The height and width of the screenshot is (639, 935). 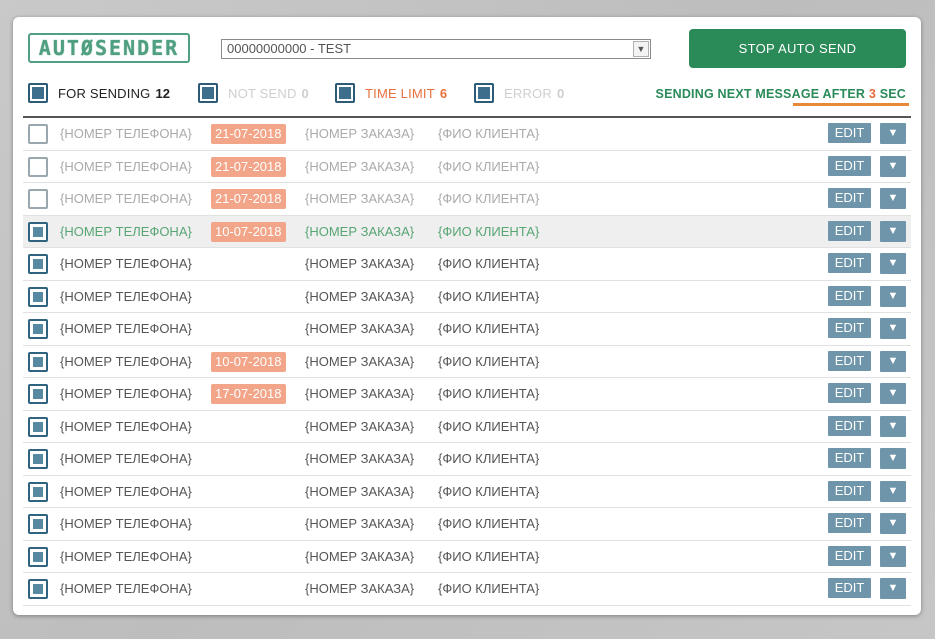 I want to click on stop-auto-send-button: STOP AUTO SEND, so click(x=797, y=48).